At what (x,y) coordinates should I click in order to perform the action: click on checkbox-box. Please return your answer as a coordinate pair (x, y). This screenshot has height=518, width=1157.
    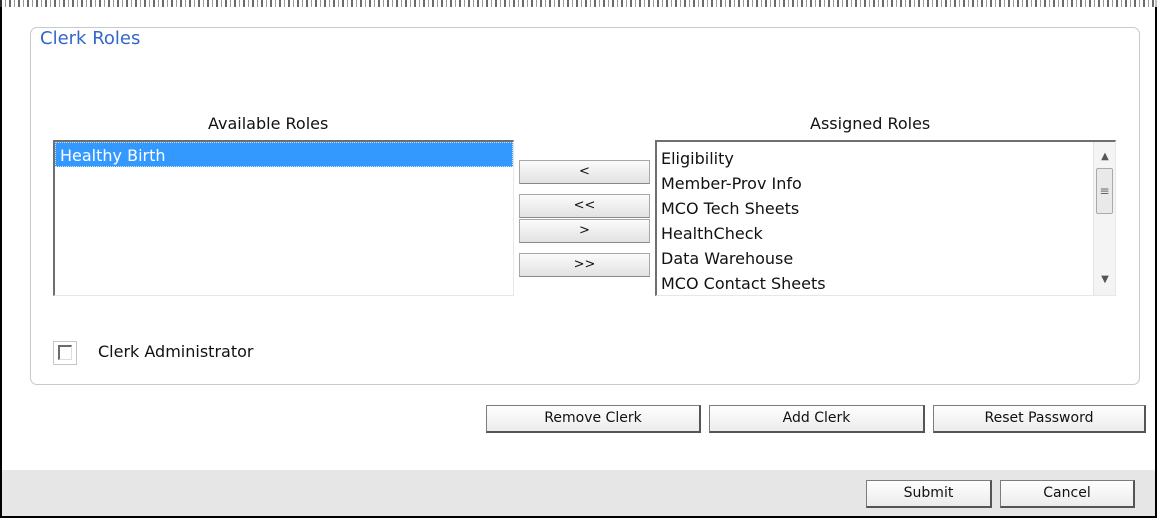
    Looking at the image, I should click on (65, 352).